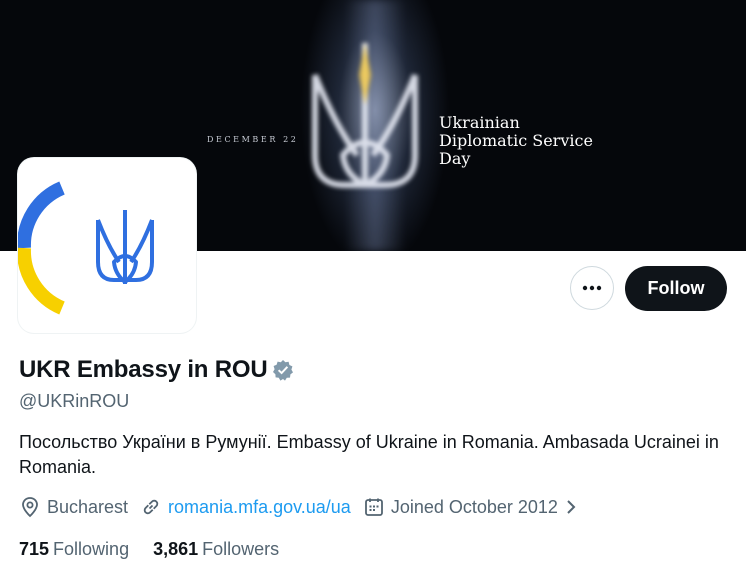  What do you see at coordinates (34, 549) in the screenshot?
I see `following-count: 715` at bounding box center [34, 549].